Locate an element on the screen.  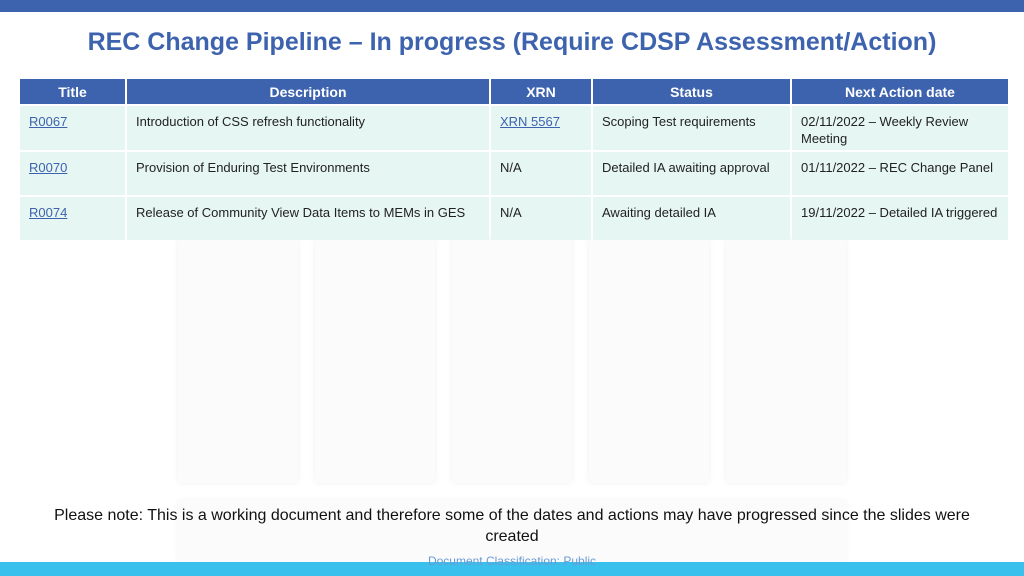
cell-next-action: 01/11/2022 – REC Change Panel is located at coordinates (900, 173).